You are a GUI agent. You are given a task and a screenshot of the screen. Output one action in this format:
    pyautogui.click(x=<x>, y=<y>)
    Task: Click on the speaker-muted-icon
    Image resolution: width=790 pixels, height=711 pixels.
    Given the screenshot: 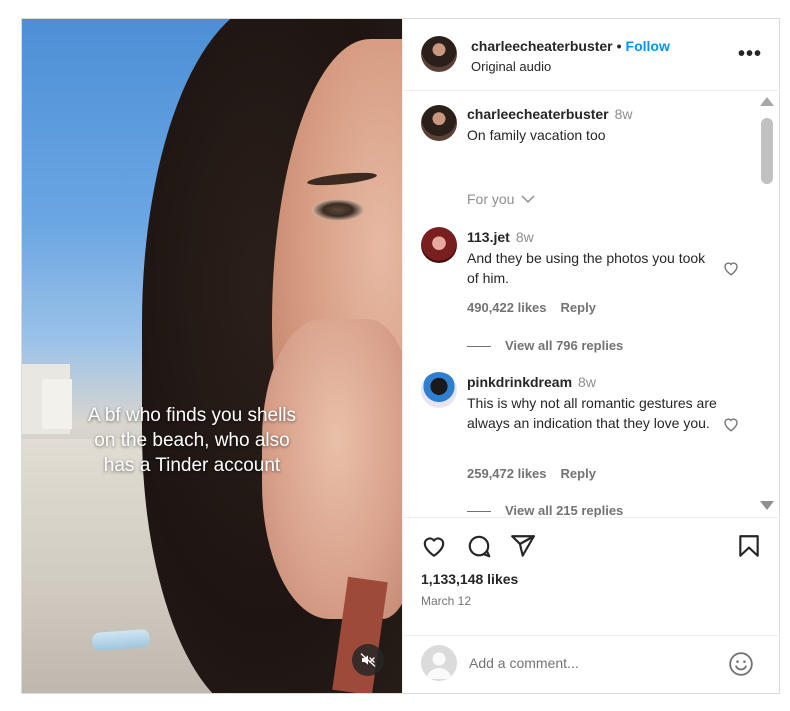 What is the action you would take?
    pyautogui.click(x=368, y=660)
    